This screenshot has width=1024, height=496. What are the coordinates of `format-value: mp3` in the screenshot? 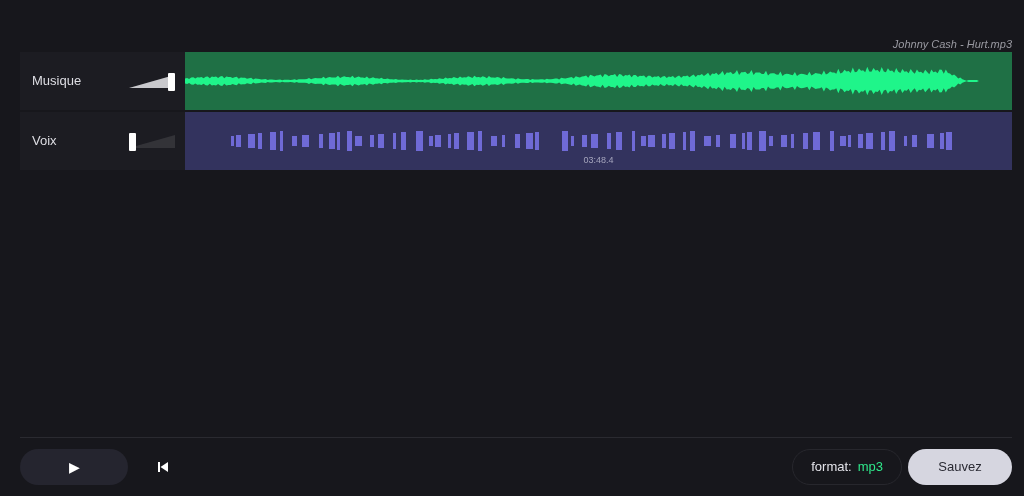 It's located at (870, 467).